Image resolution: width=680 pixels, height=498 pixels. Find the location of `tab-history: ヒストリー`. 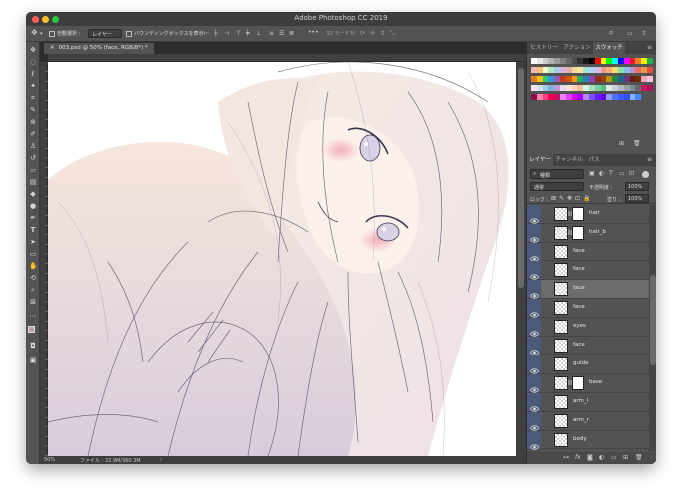

tab-history: ヒストリー is located at coordinates (544, 48).